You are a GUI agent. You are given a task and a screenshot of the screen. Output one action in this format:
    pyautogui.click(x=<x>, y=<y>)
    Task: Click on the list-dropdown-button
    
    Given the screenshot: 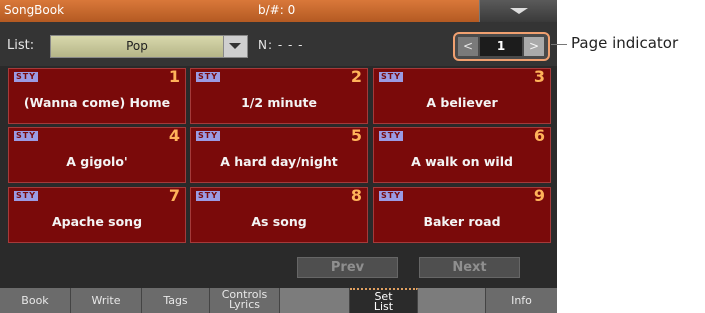 What is the action you would take?
    pyautogui.click(x=235, y=46)
    